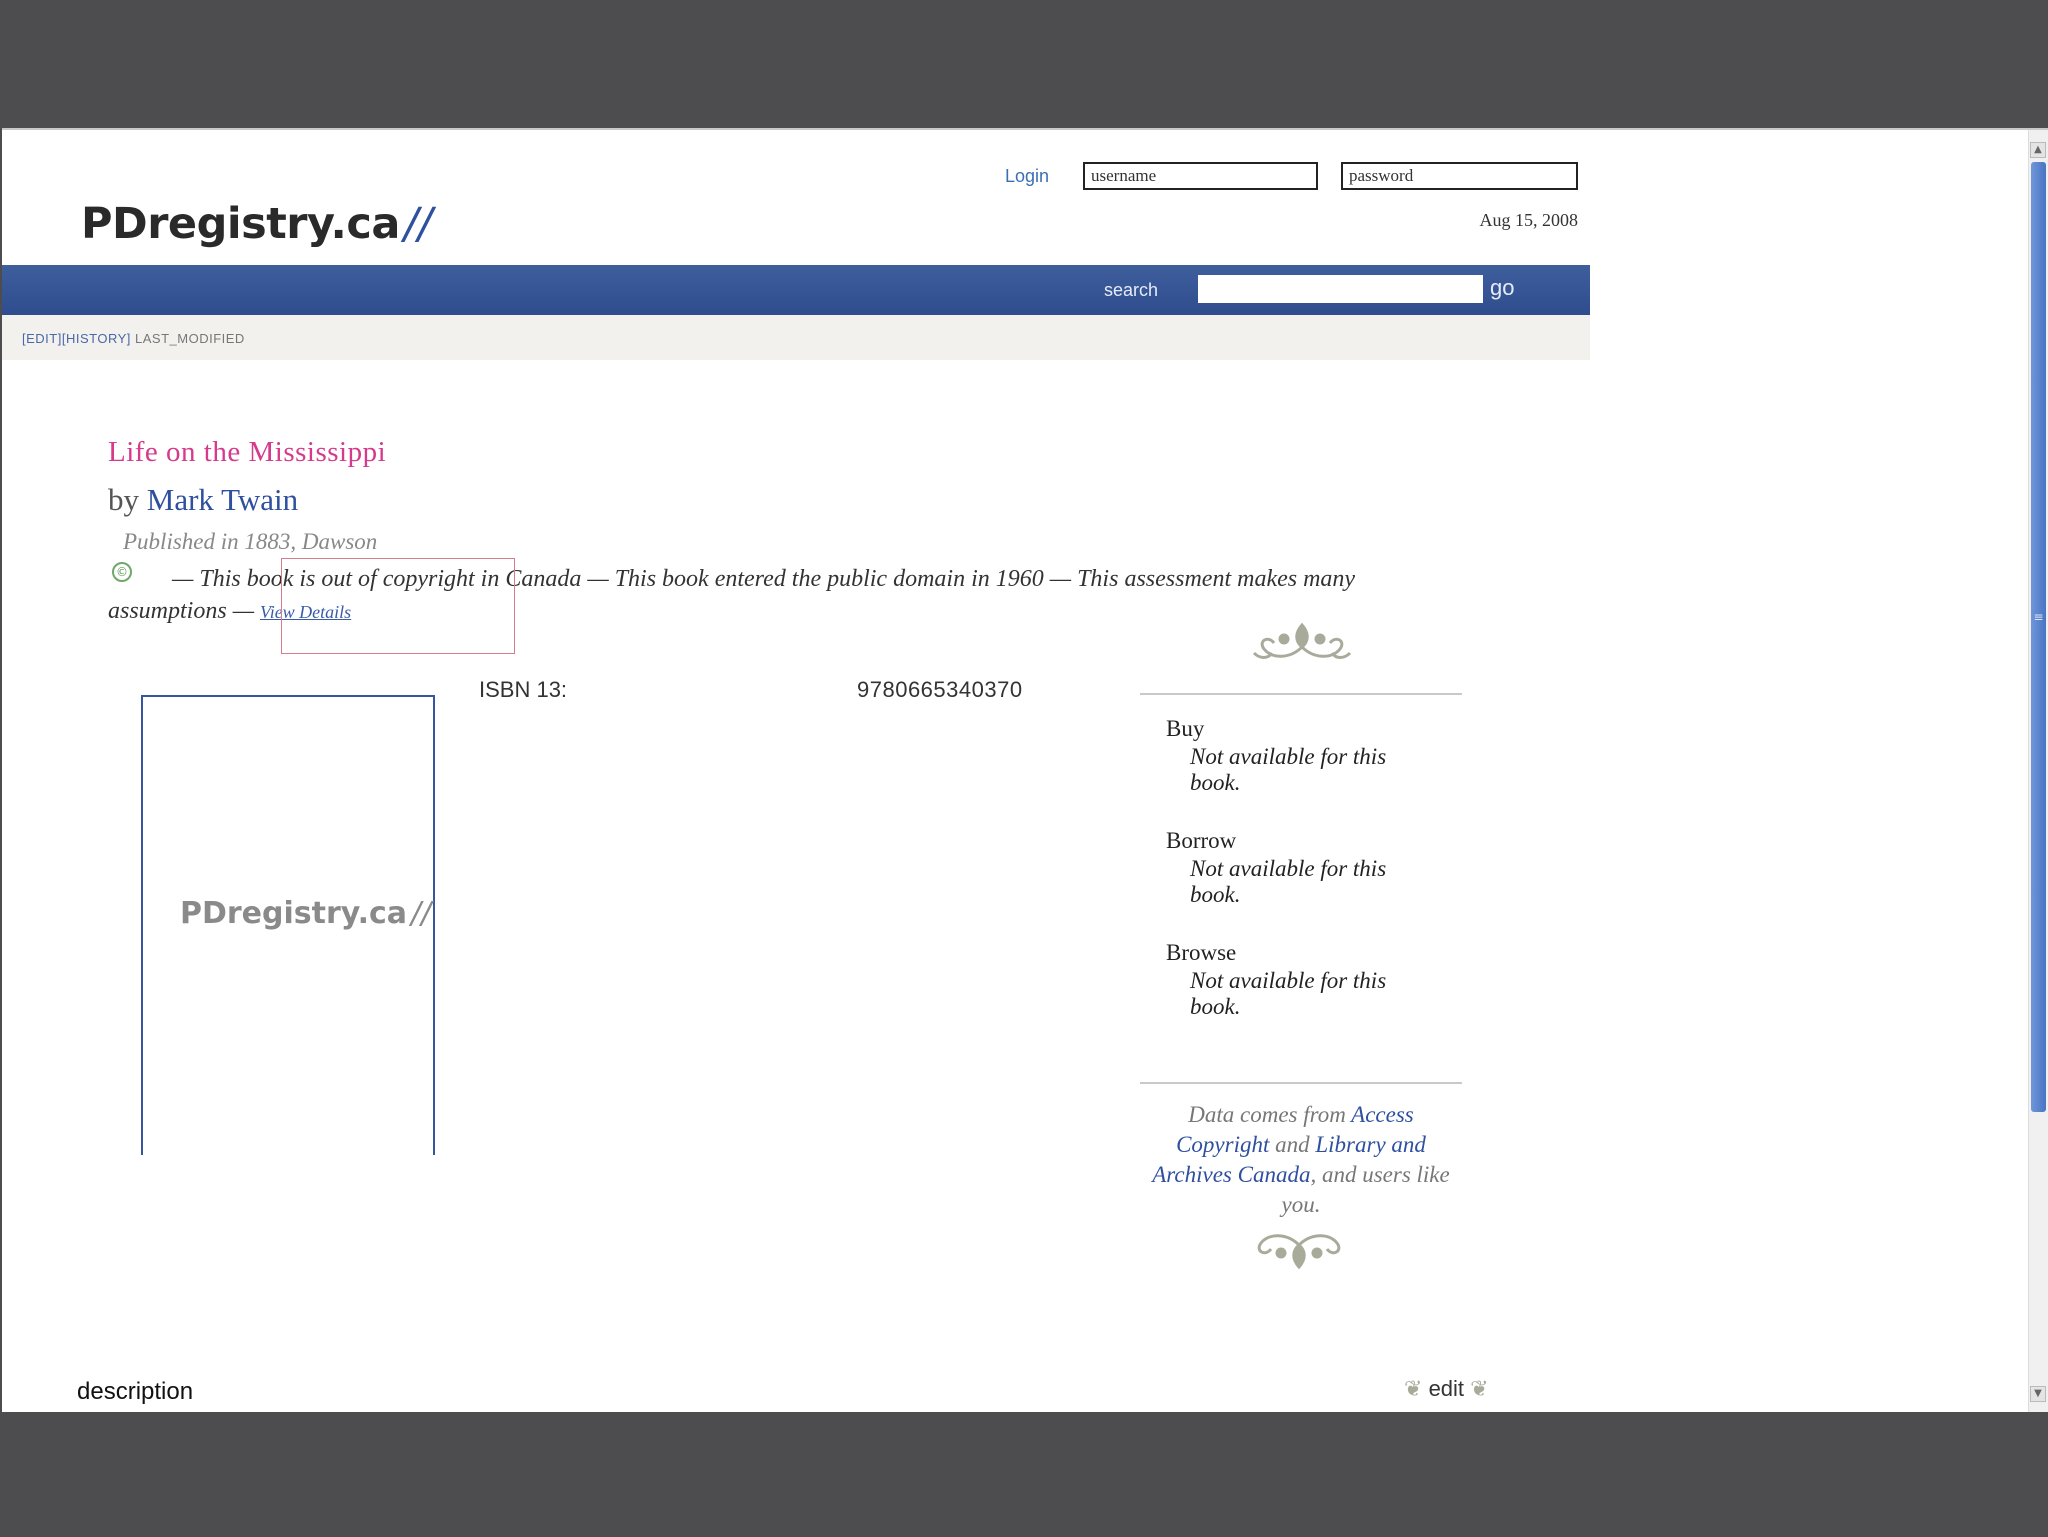 This screenshot has height=1537, width=2048. What do you see at coordinates (1288, 881) in the screenshot?
I see `borrow-text: Not available for this book.` at bounding box center [1288, 881].